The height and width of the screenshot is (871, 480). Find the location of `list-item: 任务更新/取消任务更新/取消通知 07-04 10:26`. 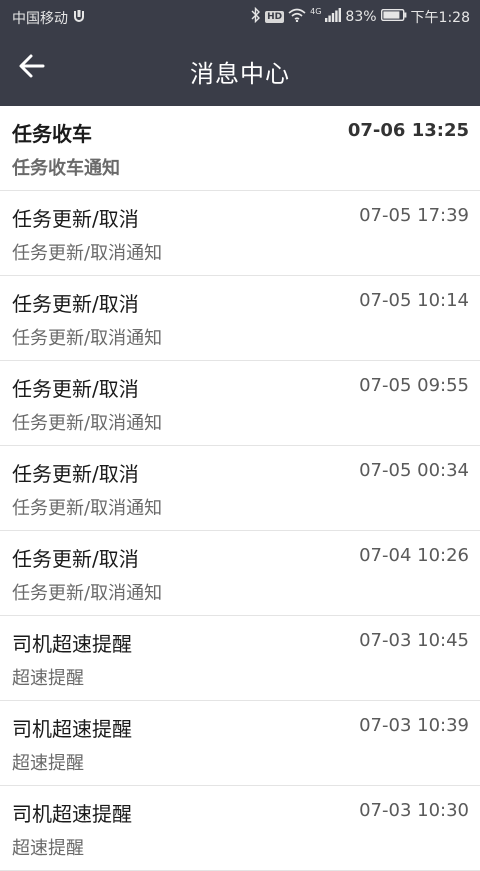

list-item: 任务更新/取消任务更新/取消通知 07-04 10:26 is located at coordinates (240, 573).